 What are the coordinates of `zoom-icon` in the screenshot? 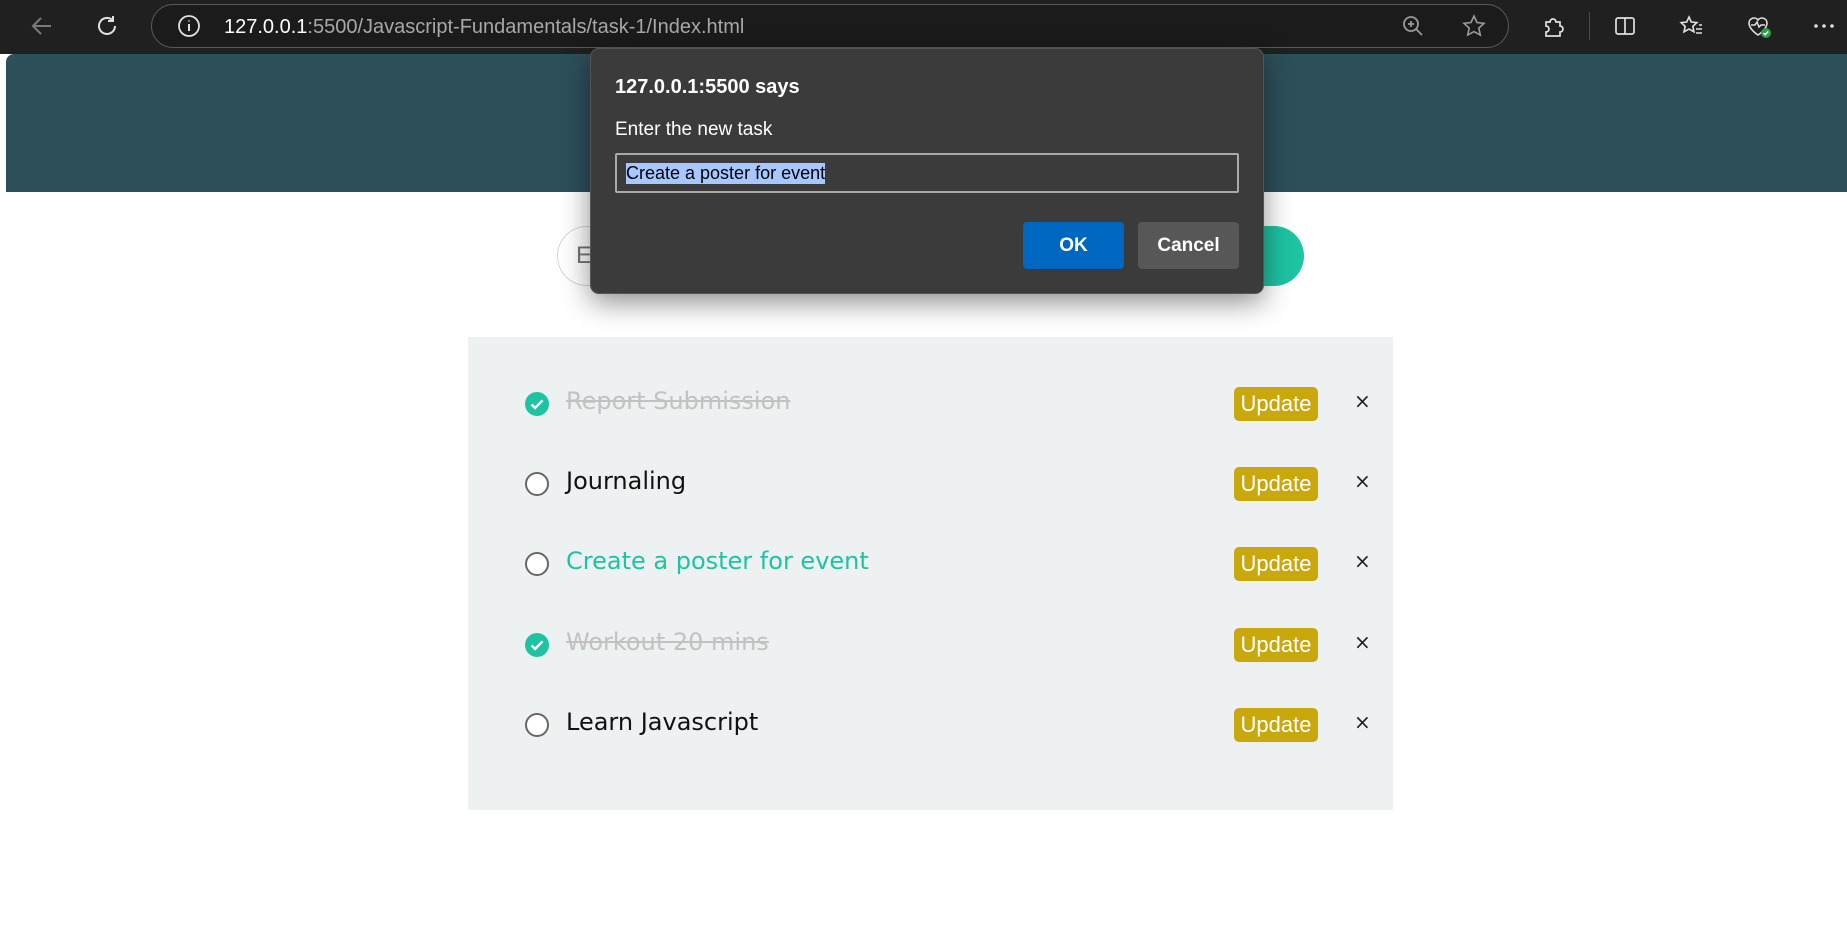 It's located at (1413, 26).